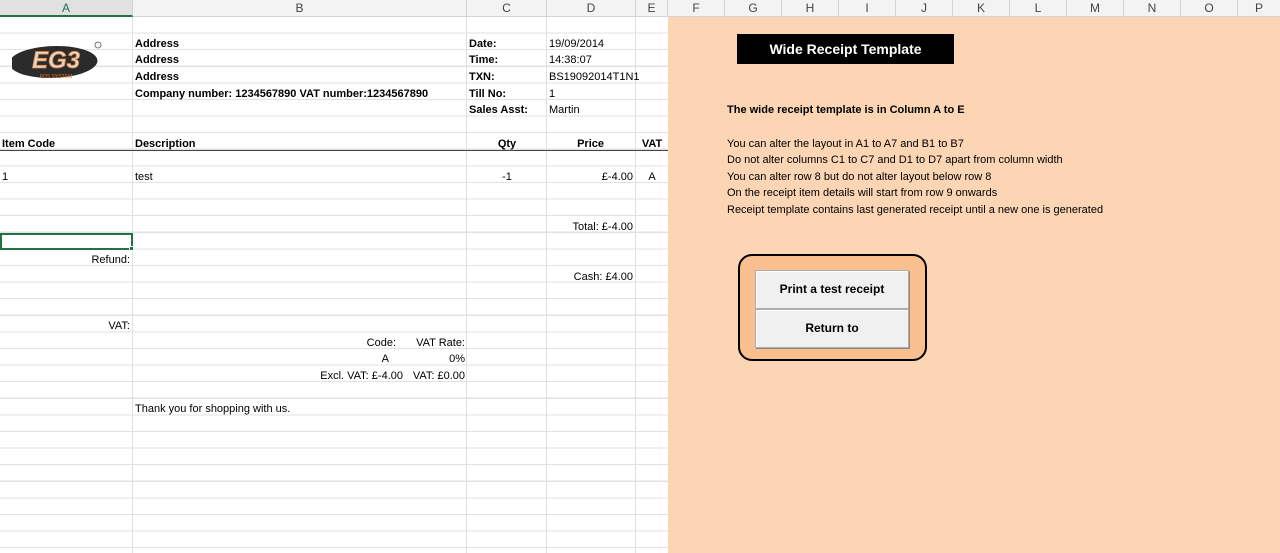 This screenshot has width=1280, height=553. What do you see at coordinates (507, 8) in the screenshot?
I see `column-header-c: C` at bounding box center [507, 8].